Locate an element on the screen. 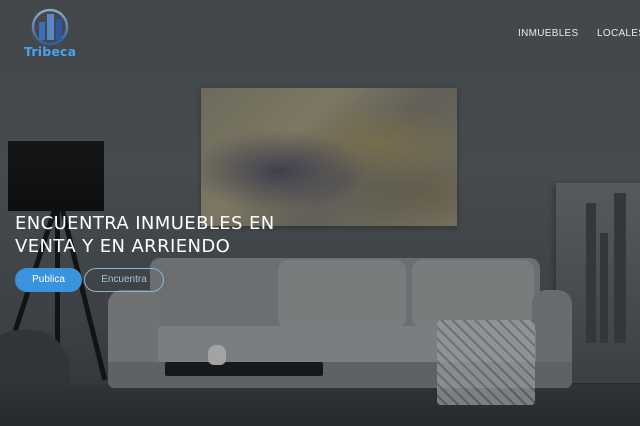 The image size is (640, 426). main-nav: INMUEBLES LOCALES is located at coordinates (320, 36).